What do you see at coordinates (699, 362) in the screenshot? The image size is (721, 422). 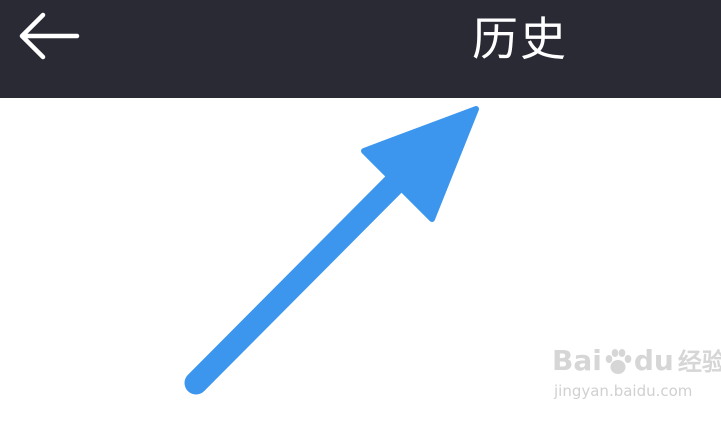 I see `watermark-brand-cn: 经验` at bounding box center [699, 362].